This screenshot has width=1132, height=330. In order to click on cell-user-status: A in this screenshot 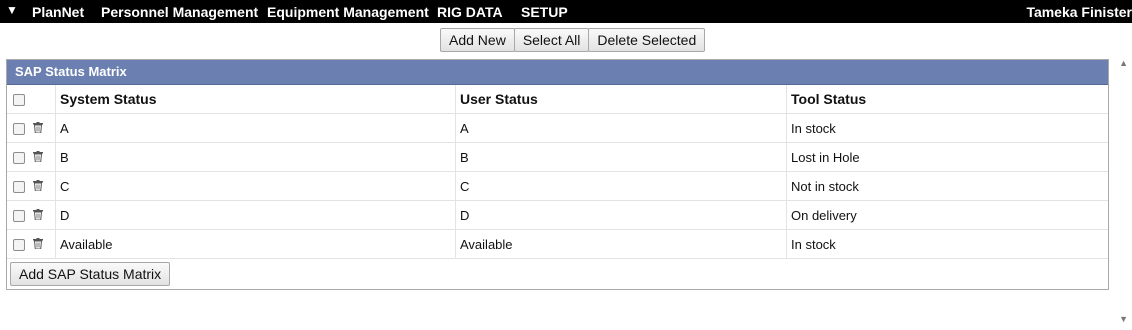, I will do `click(621, 128)`.